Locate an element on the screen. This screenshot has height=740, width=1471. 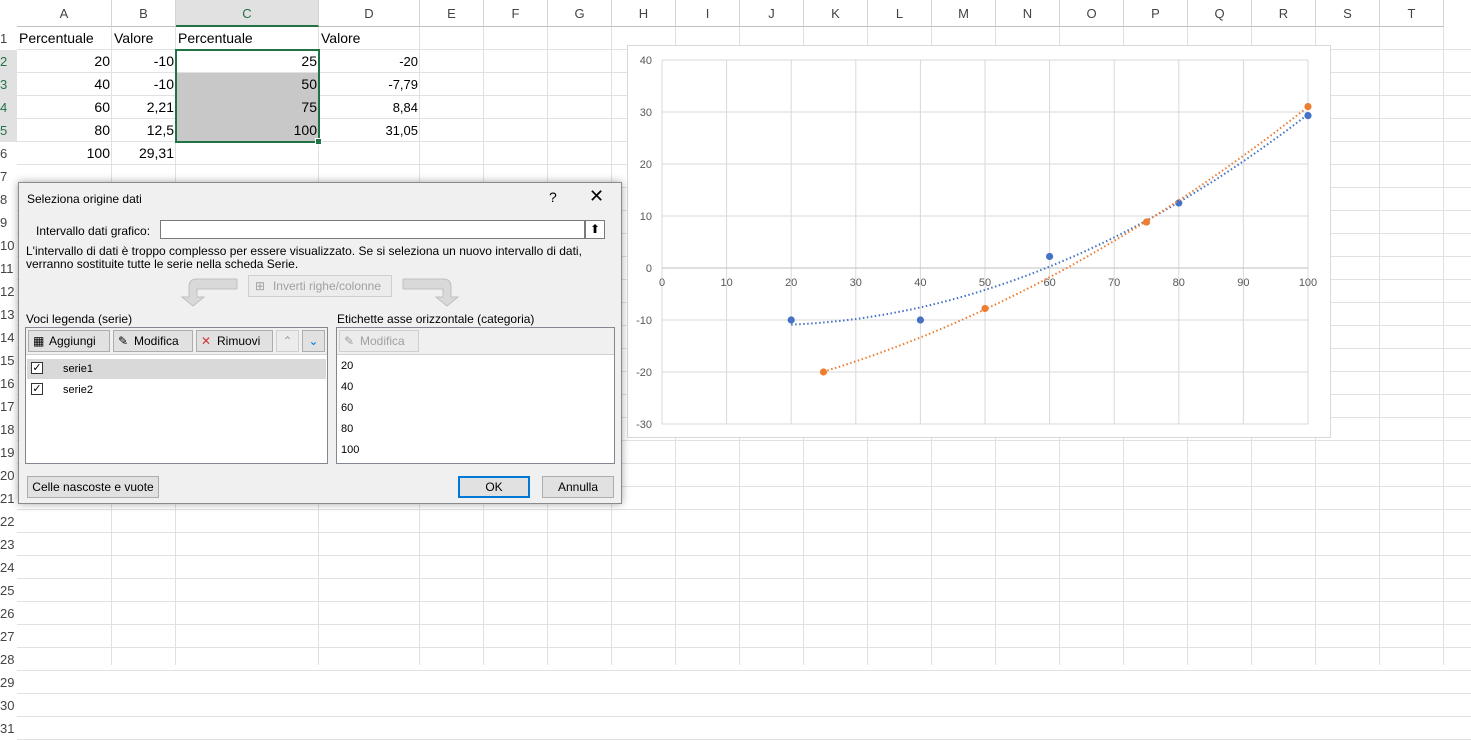
cell-b5: 12,5 is located at coordinates (144, 130).